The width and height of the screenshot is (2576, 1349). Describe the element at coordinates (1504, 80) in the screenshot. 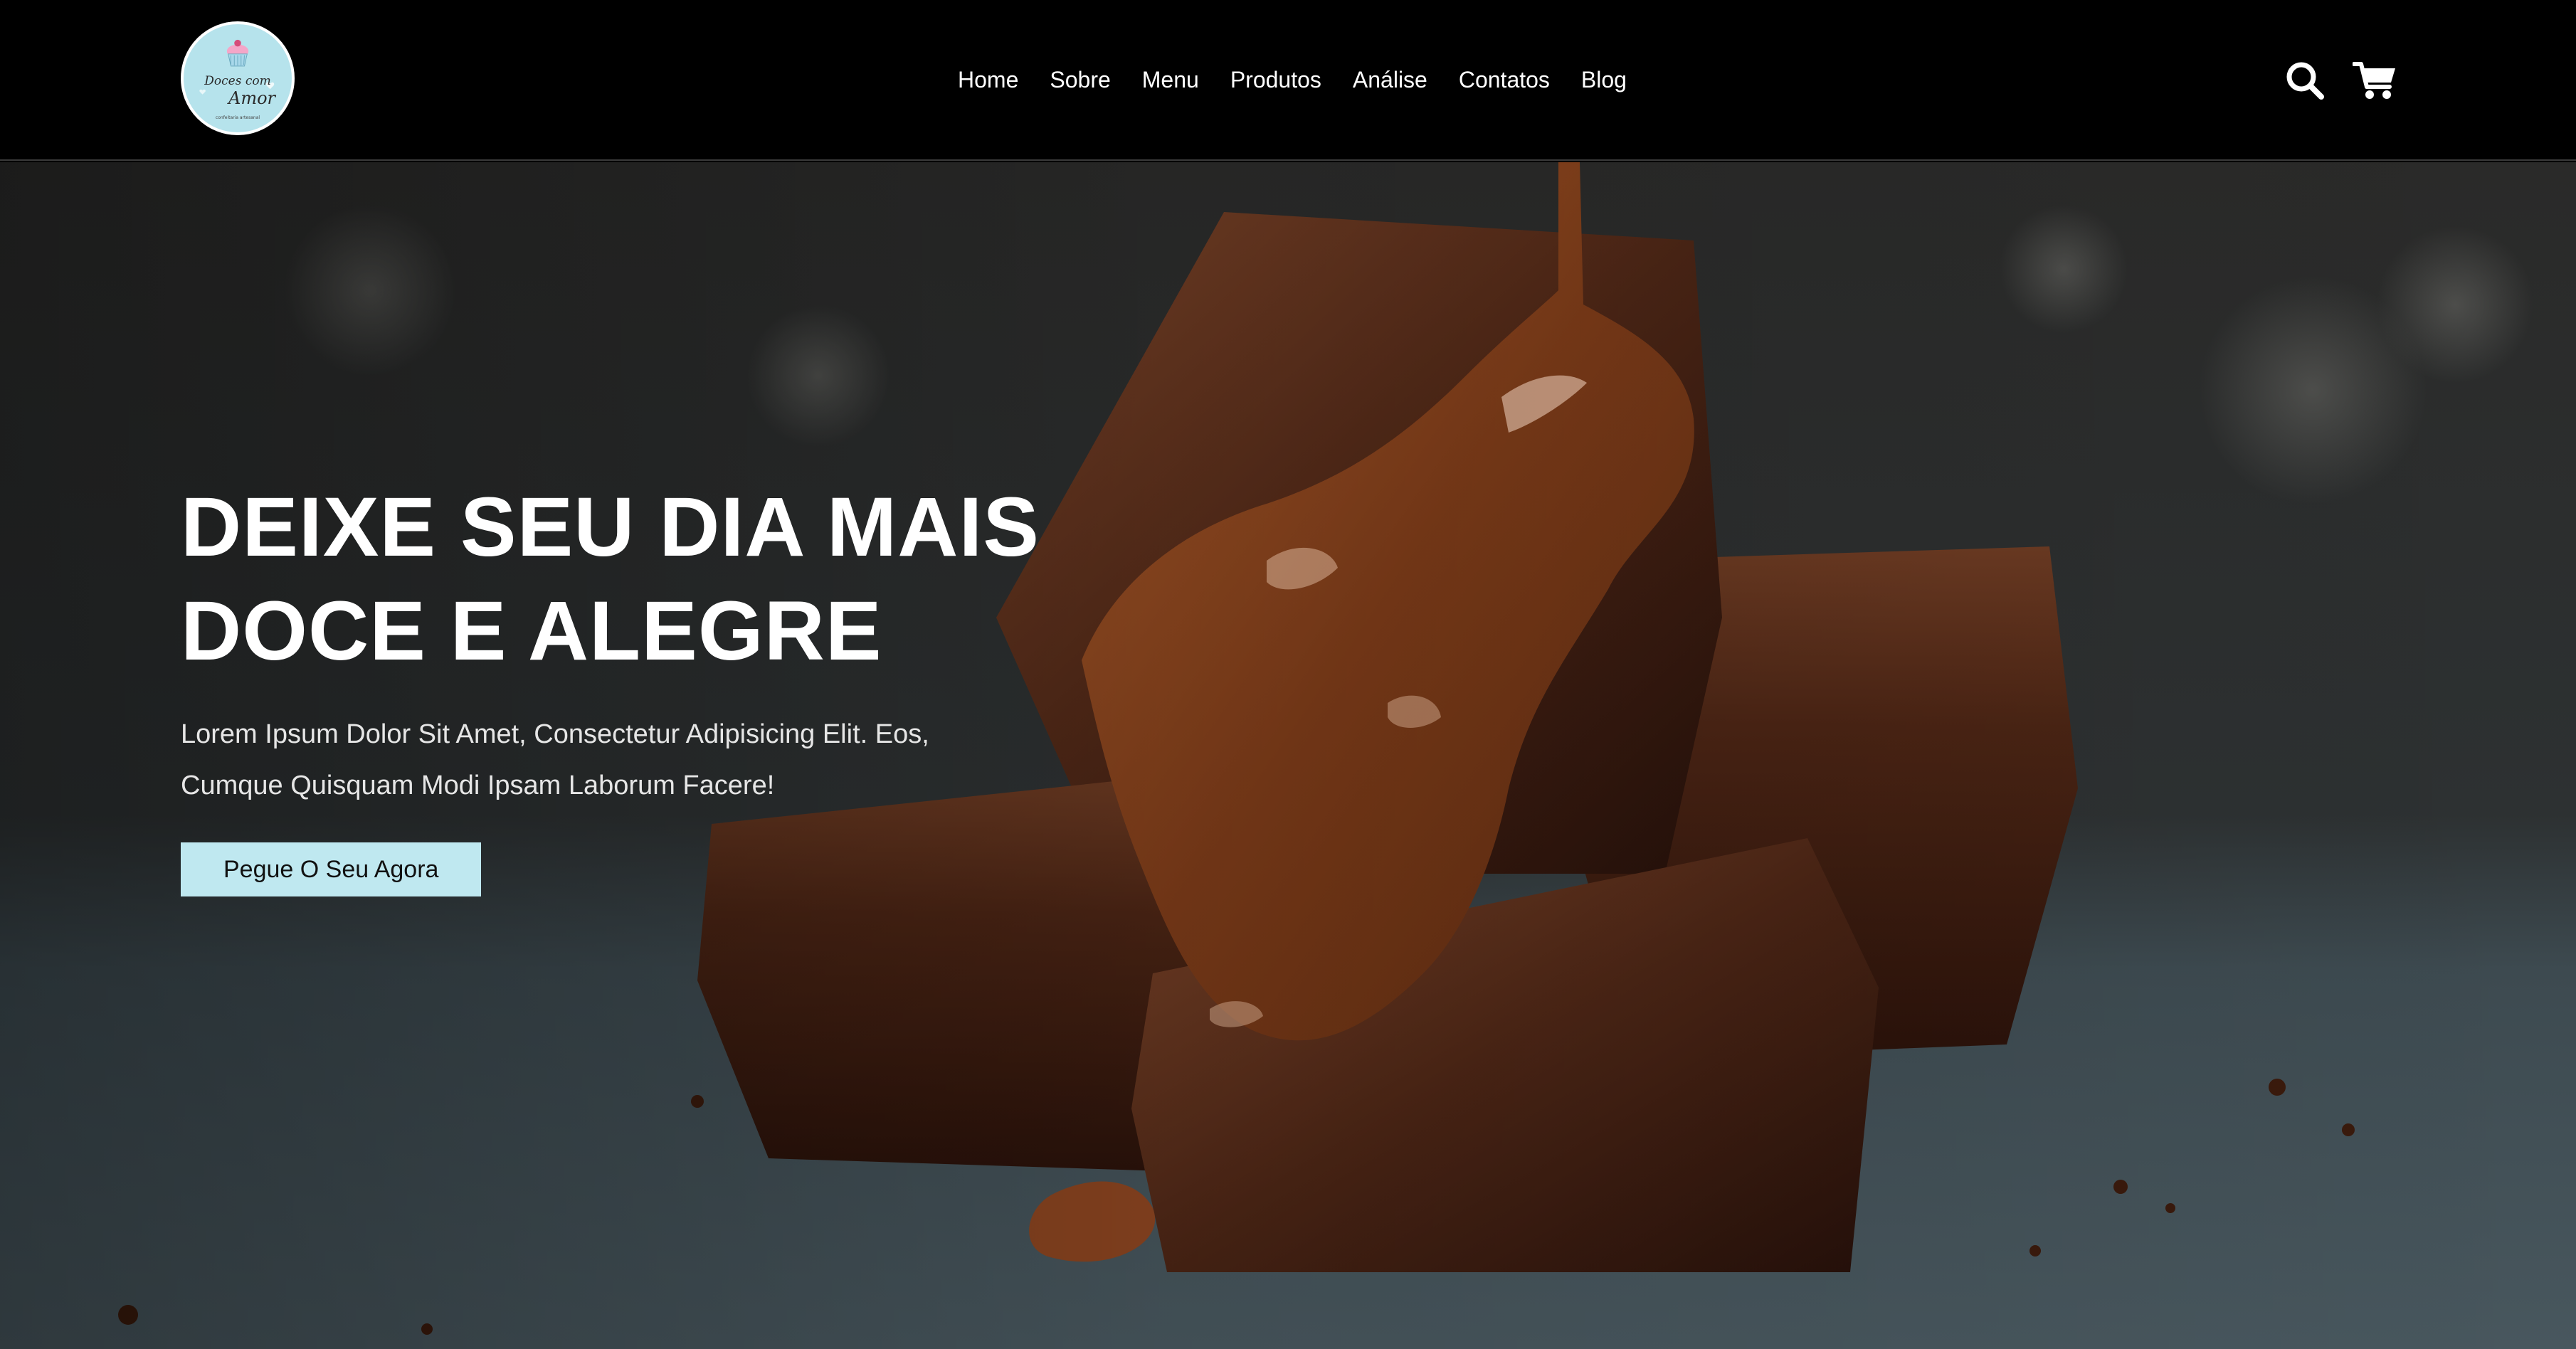

I see `nav-item-contatos: Contatos` at that location.